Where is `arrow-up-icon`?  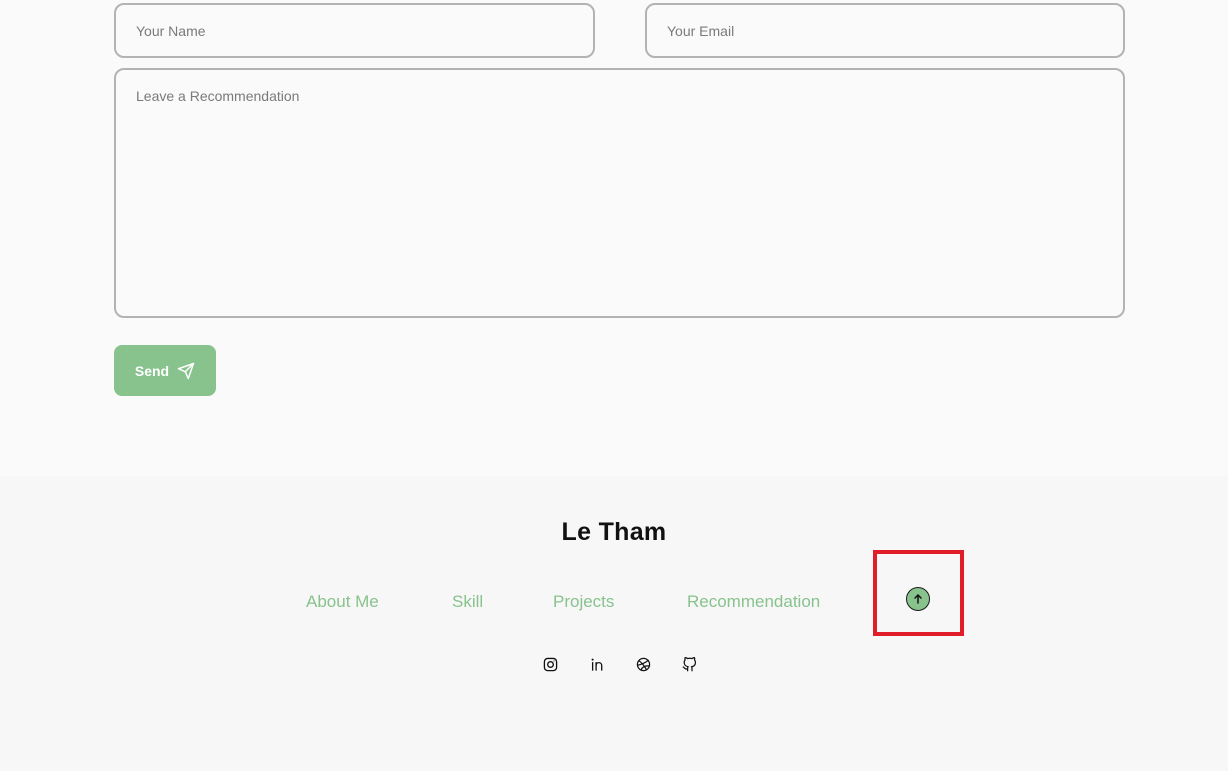 arrow-up-icon is located at coordinates (918, 599).